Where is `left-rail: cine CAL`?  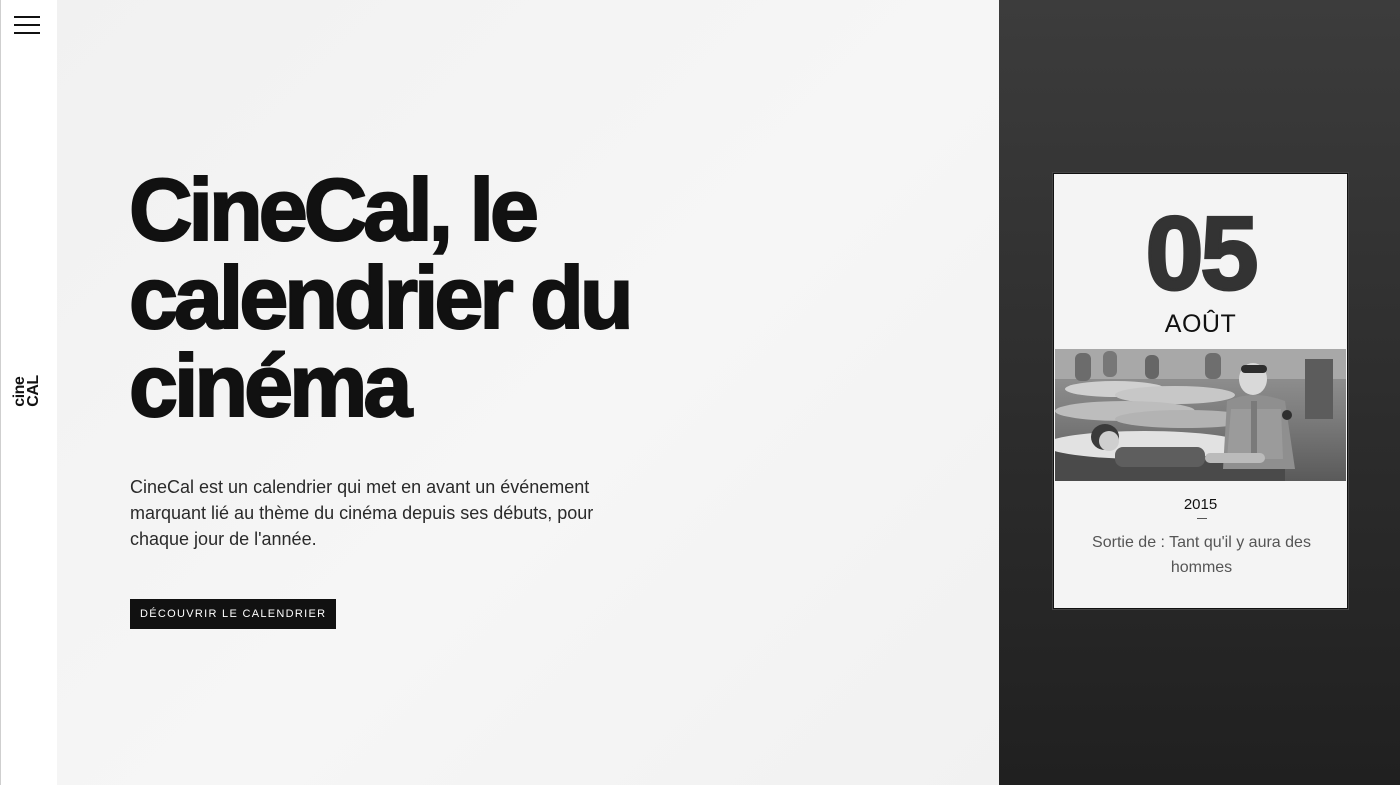
left-rail: cine CAL is located at coordinates (28, 392).